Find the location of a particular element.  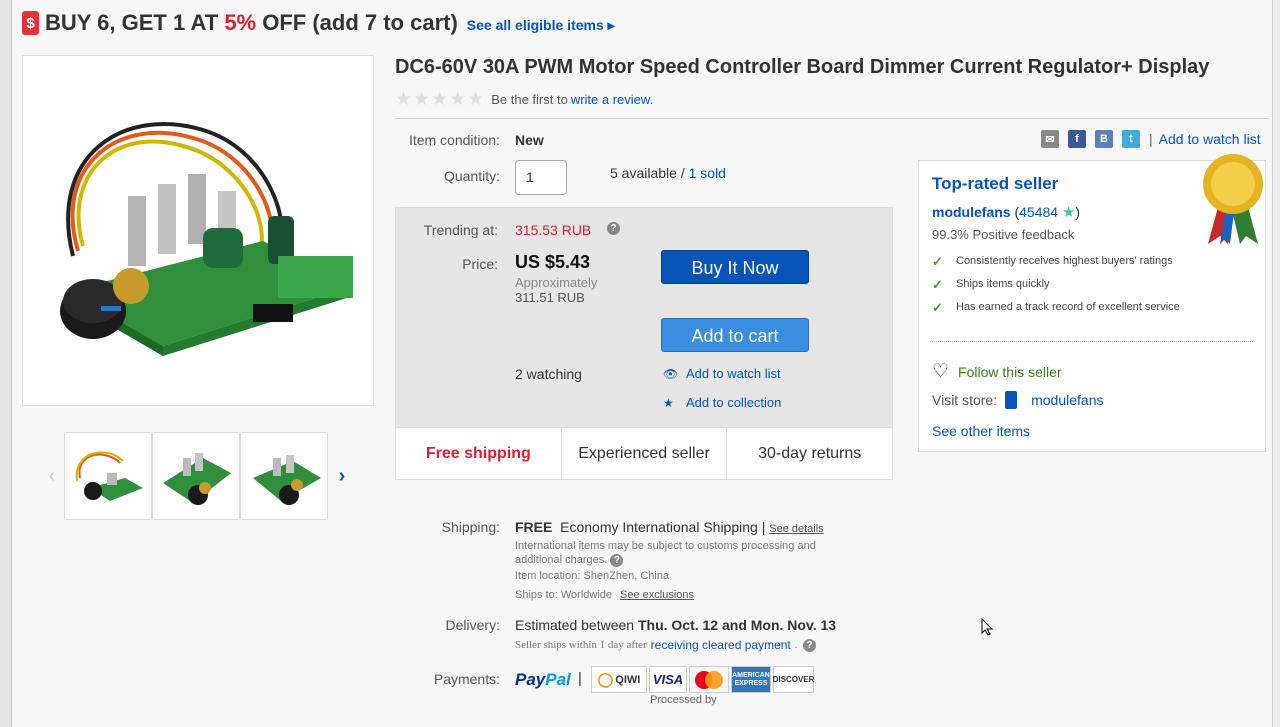

vk-icon: B is located at coordinates (1104, 139).